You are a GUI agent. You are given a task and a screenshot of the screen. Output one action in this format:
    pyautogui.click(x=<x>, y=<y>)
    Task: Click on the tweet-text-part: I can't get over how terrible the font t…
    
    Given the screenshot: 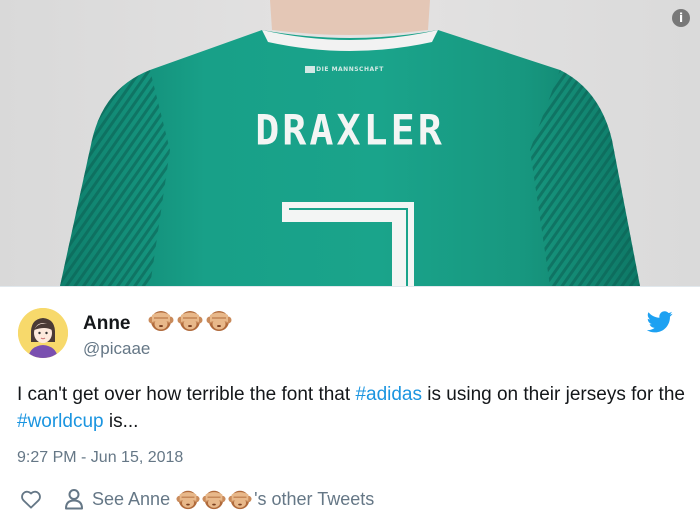 What is the action you would take?
    pyautogui.click(x=186, y=394)
    